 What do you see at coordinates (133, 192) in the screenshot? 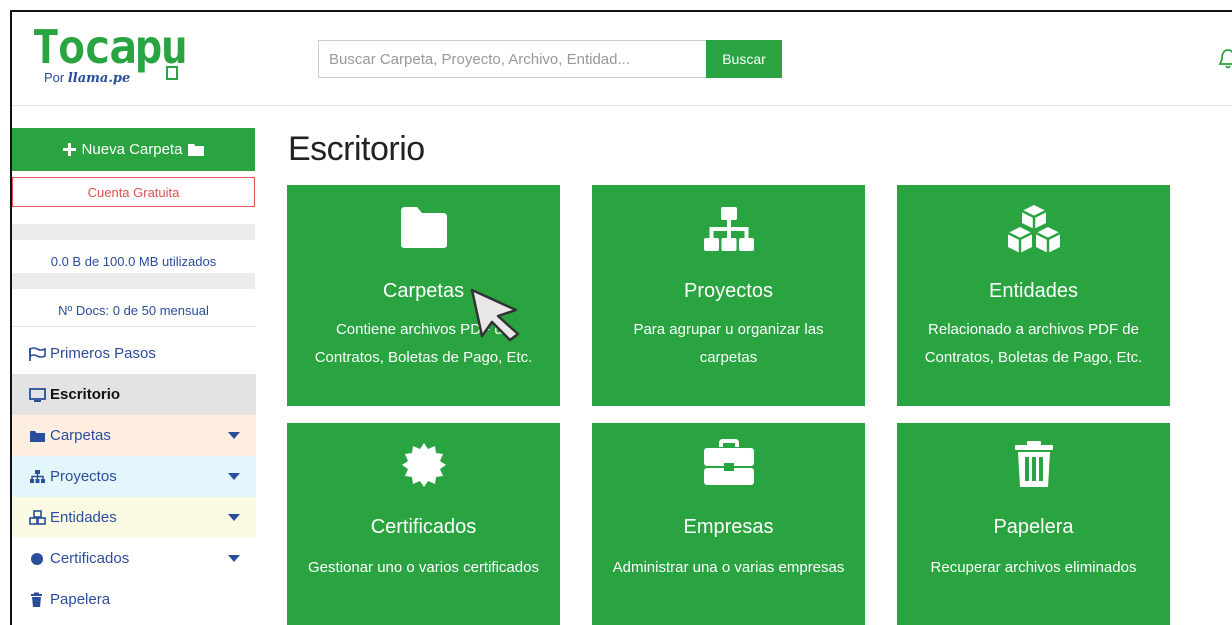
I see `account-type-badge: Cuenta Gratuita` at bounding box center [133, 192].